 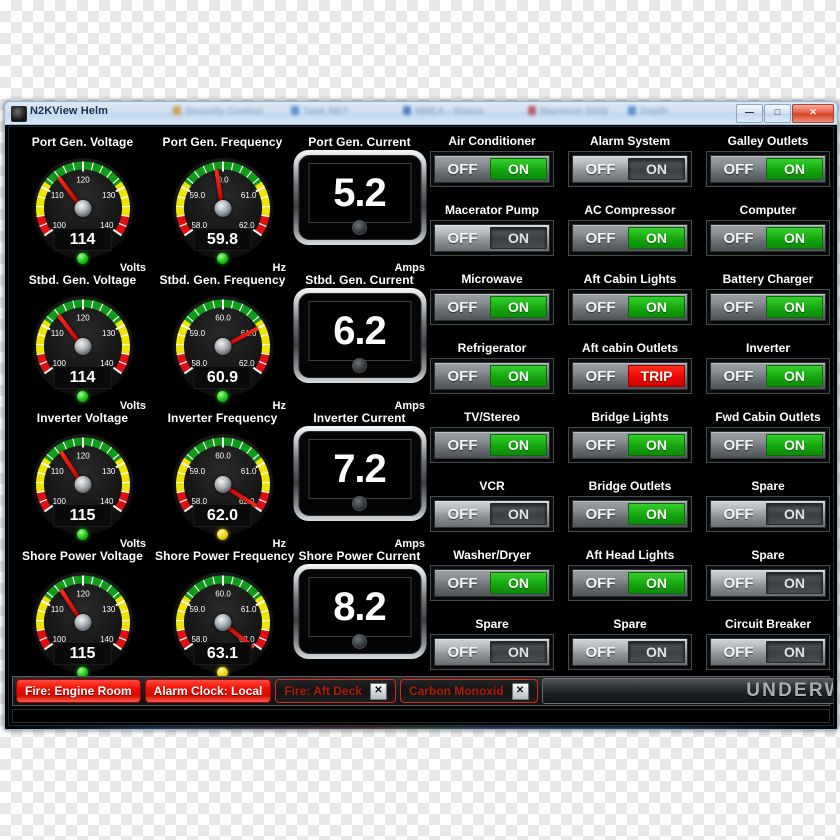 I want to click on switch-macerator-pump: Macerator Pump OFF ON, so click(x=492, y=231).